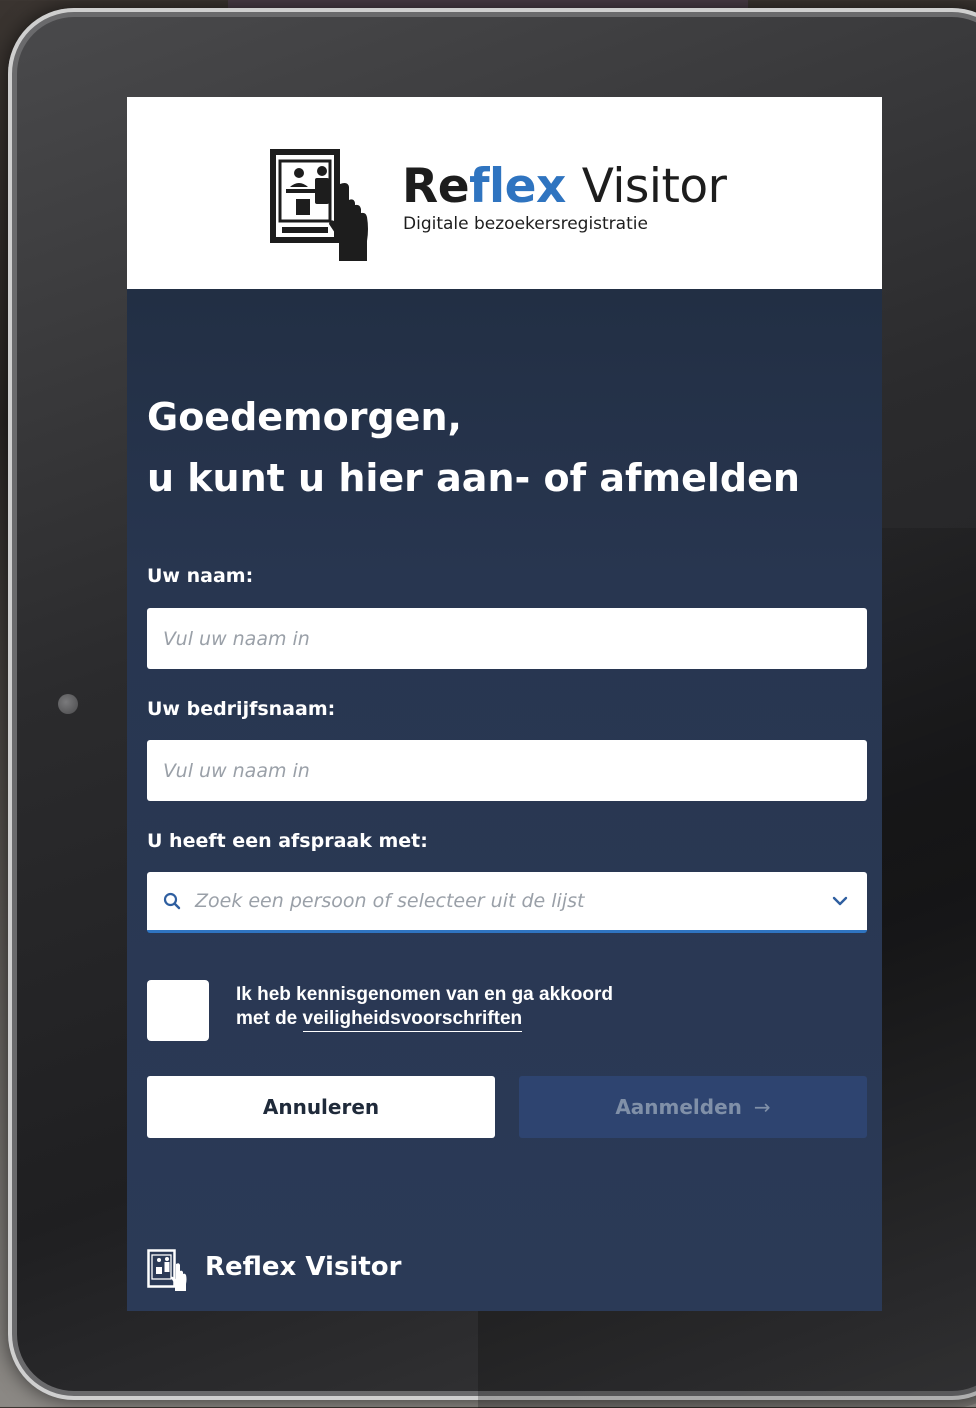 This screenshot has width=976, height=1408. What do you see at coordinates (840, 901) in the screenshot?
I see `chevron-down-icon` at bounding box center [840, 901].